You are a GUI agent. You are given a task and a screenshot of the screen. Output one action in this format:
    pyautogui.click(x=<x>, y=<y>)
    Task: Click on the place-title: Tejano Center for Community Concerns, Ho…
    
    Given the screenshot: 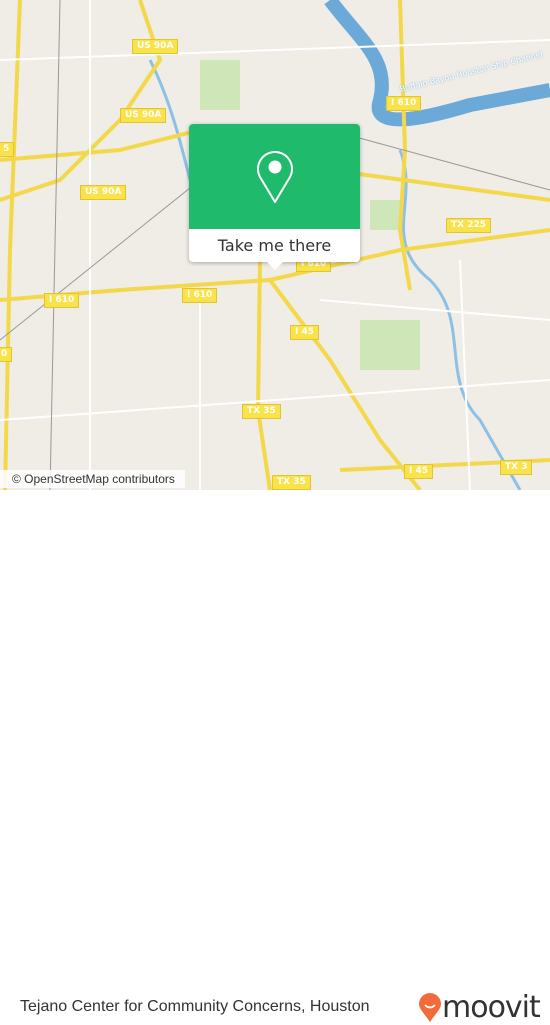 What is the action you would take?
    pyautogui.click(x=195, y=1006)
    